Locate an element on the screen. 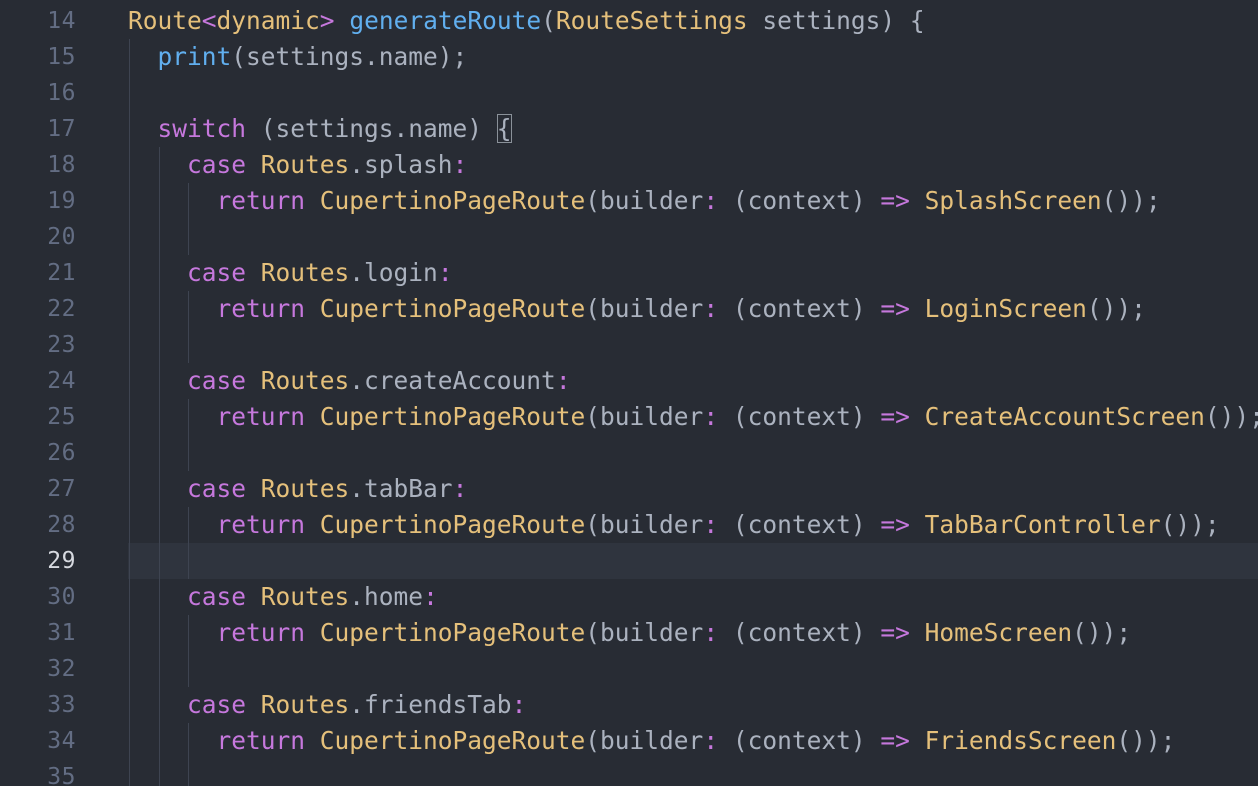 This screenshot has height=786, width=1258. code-token: .friendsTab is located at coordinates (430, 704).